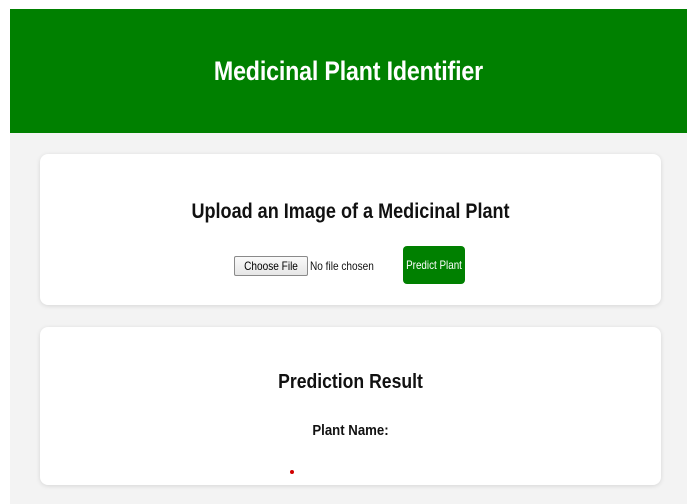 This screenshot has width=687, height=504. I want to click on choose-file-label: Choose File, so click(271, 266).